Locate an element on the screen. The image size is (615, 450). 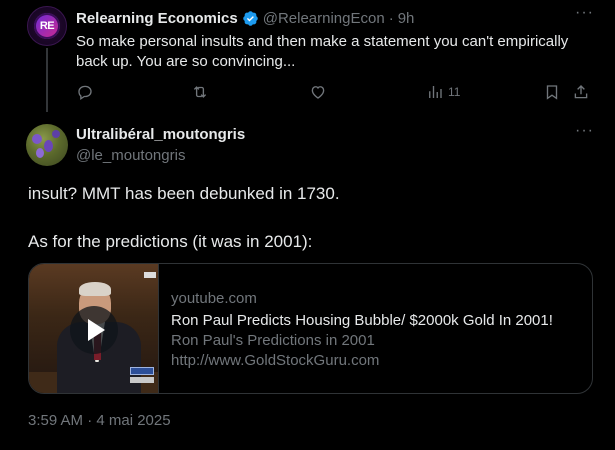
tweet-text-line: As for the predictions (it was in 2001): is located at coordinates (170, 241).